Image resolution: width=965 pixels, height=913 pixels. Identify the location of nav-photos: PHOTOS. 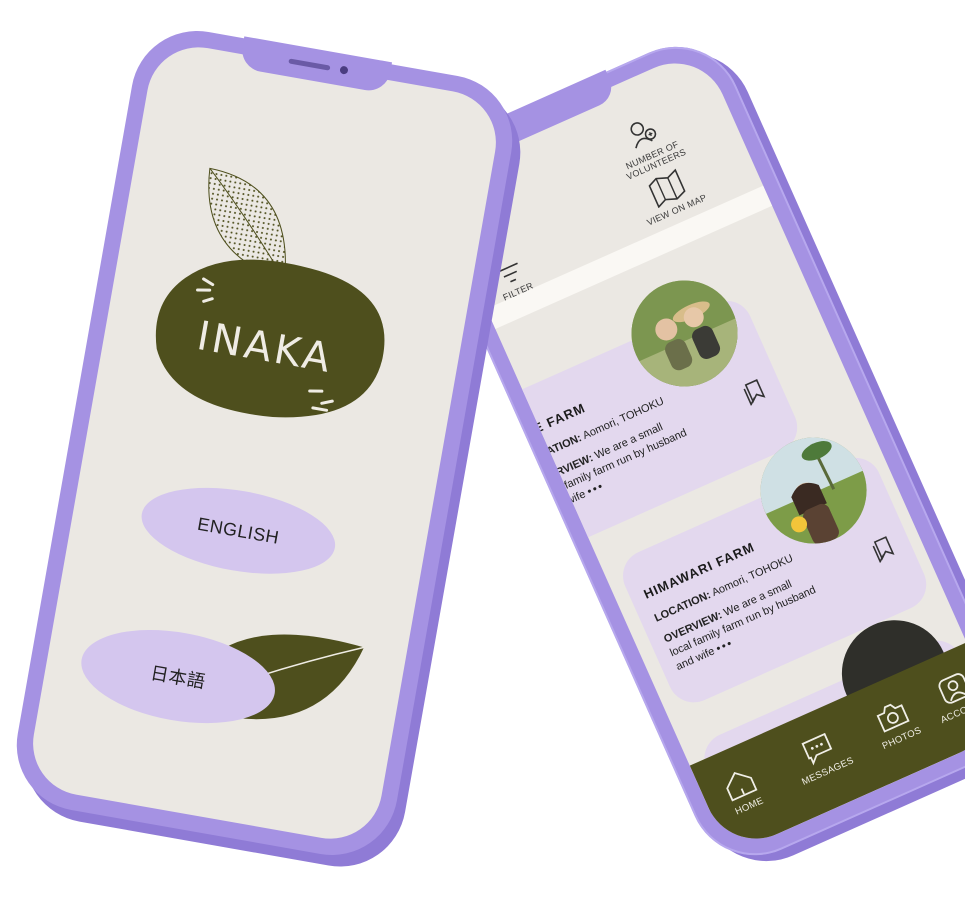
(895, 723).